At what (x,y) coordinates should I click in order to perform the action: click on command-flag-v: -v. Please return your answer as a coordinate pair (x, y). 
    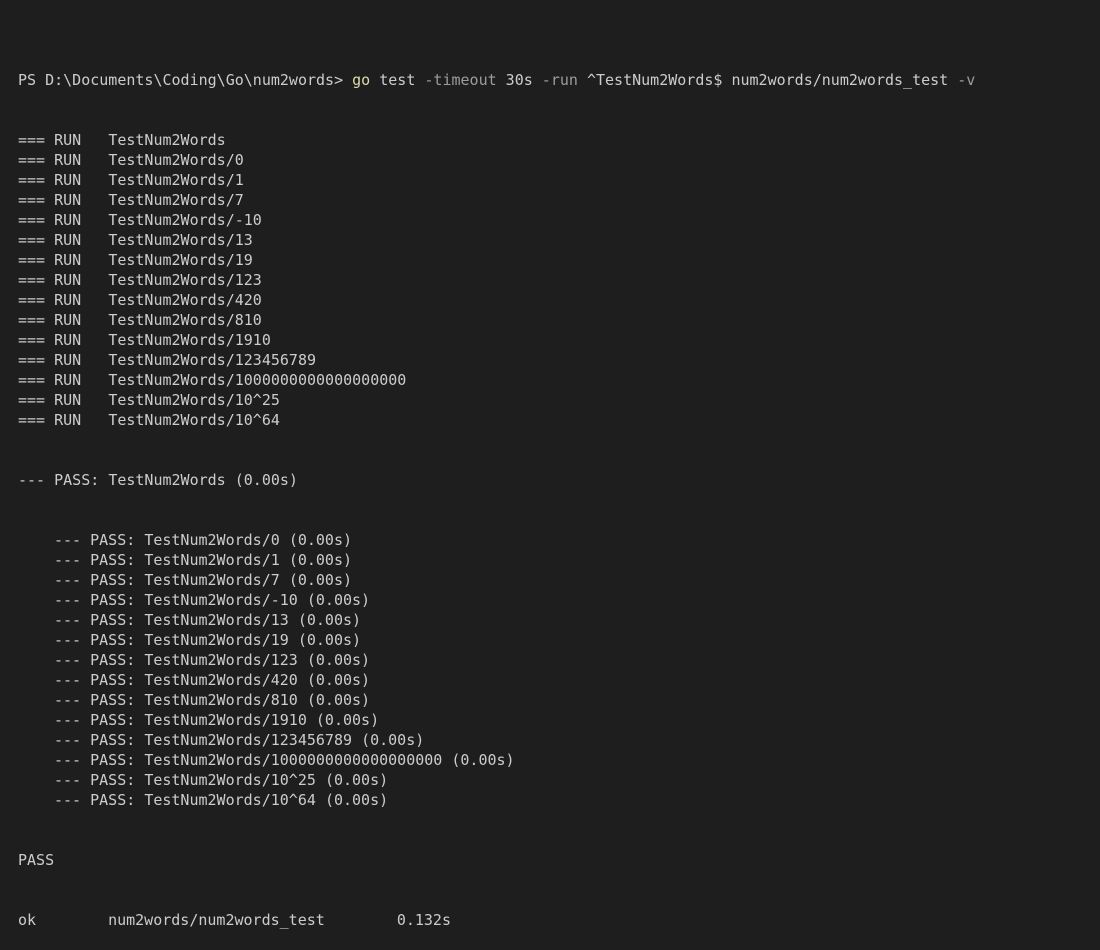
    Looking at the image, I should click on (966, 80).